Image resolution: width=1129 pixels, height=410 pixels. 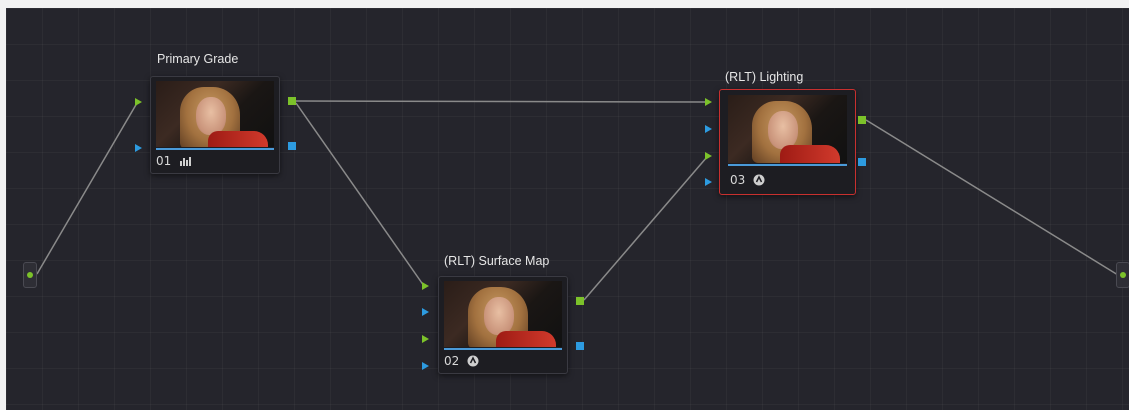 What do you see at coordinates (862, 162) in the screenshot?
I see `node-03-key-output` at bounding box center [862, 162].